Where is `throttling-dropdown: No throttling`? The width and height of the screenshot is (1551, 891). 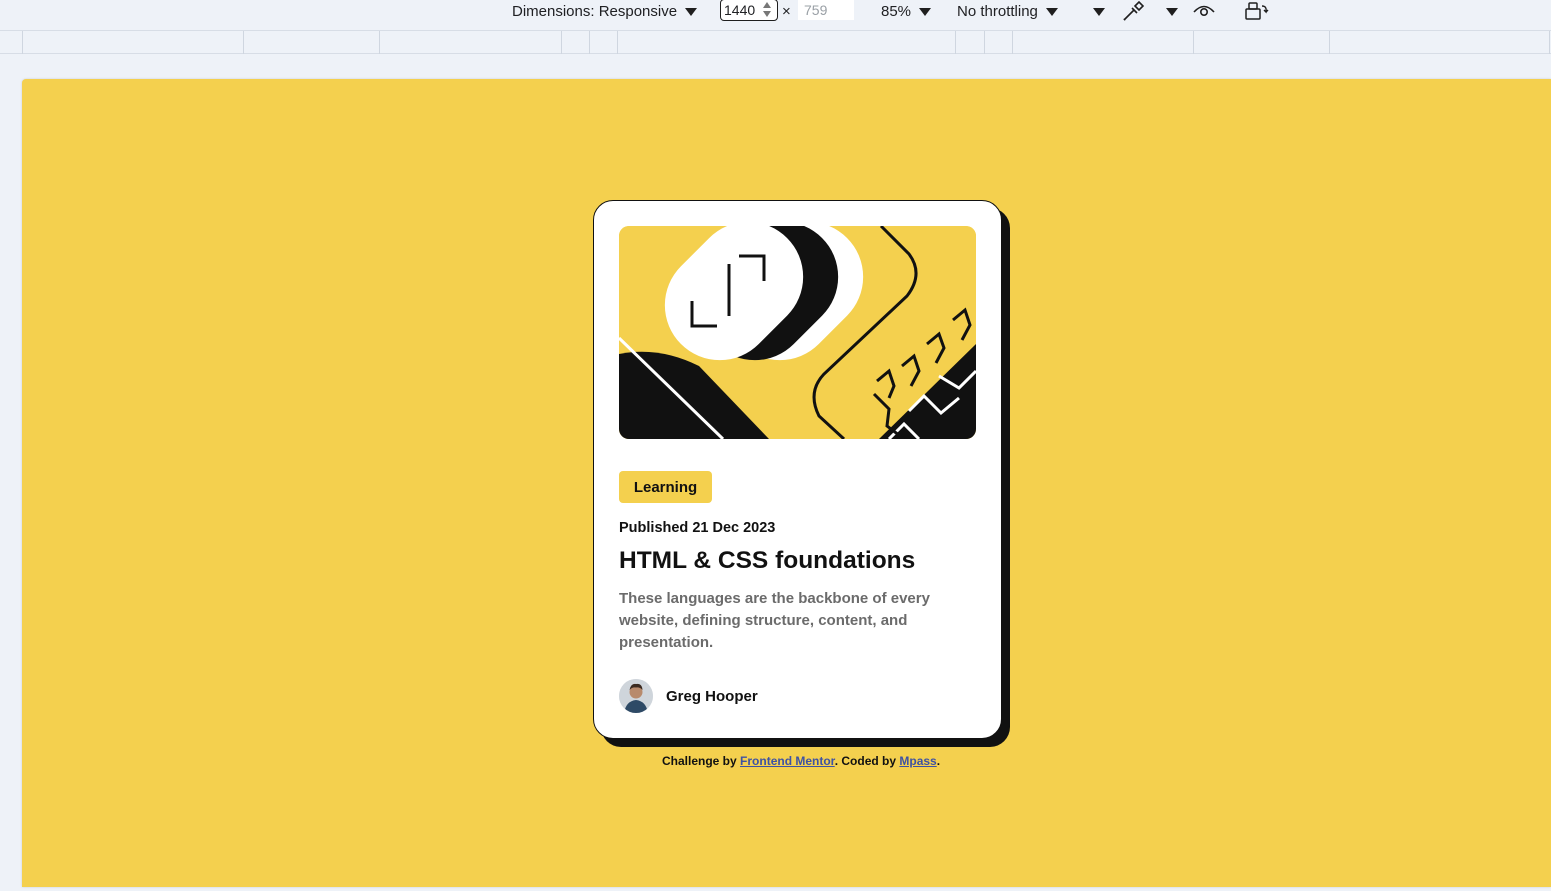
throttling-dropdown: No throttling is located at coordinates (1007, 11).